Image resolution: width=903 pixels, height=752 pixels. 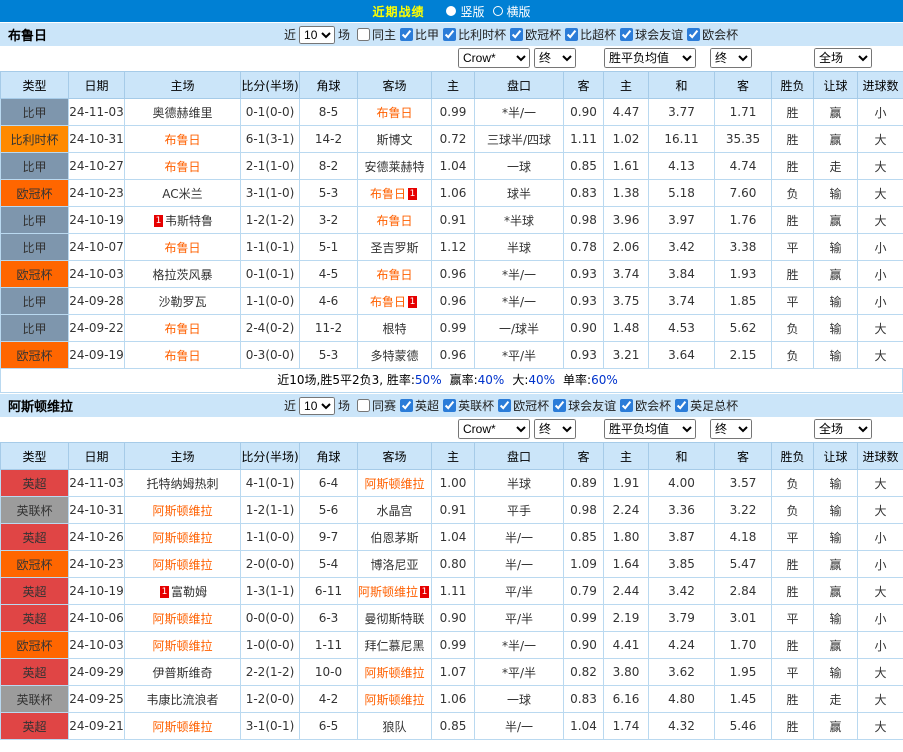 I want to click on date-cell: 24-10-27, so click(x=96, y=166).